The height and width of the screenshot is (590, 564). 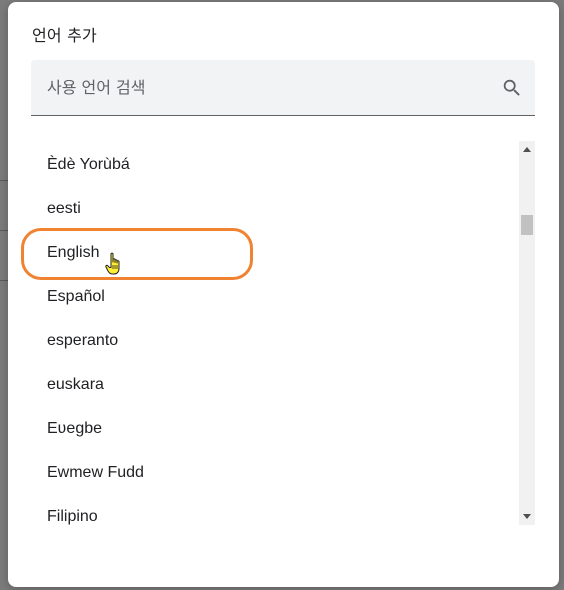 What do you see at coordinates (527, 225) in the screenshot?
I see `scrollbar-thumb` at bounding box center [527, 225].